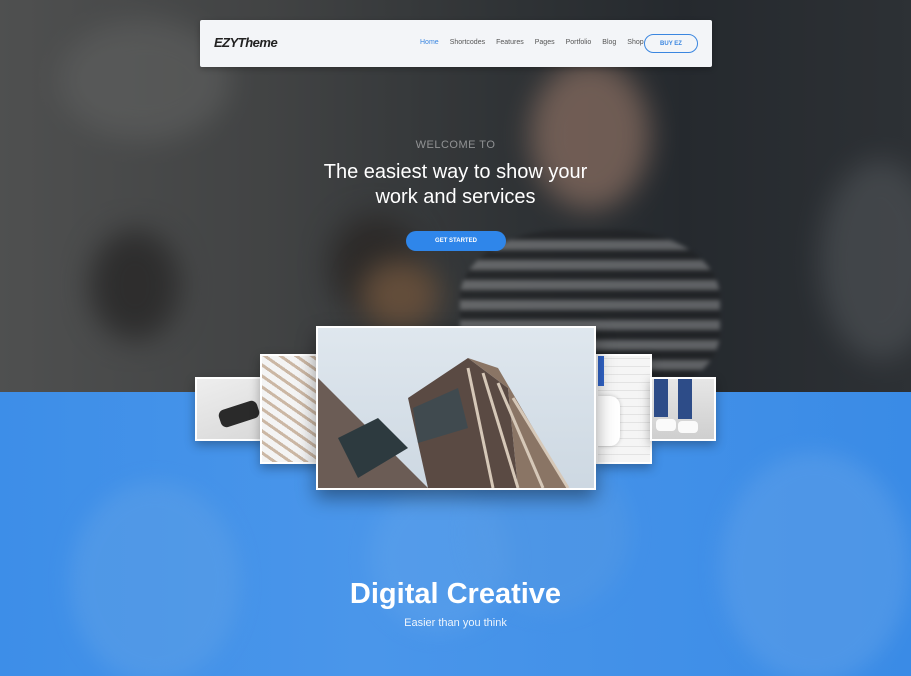  Describe the element at coordinates (246, 42) in the screenshot. I see `logo: EZYTheme` at that location.